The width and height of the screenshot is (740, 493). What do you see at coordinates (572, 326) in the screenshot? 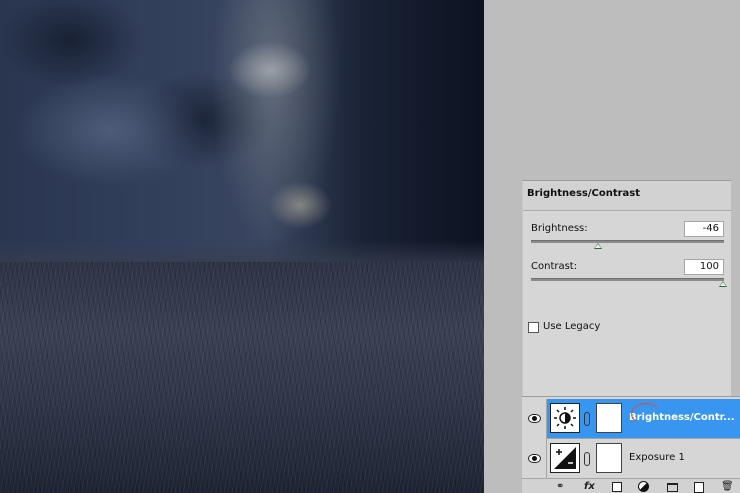
I see `use-legacy-label: Use Legacy` at bounding box center [572, 326].